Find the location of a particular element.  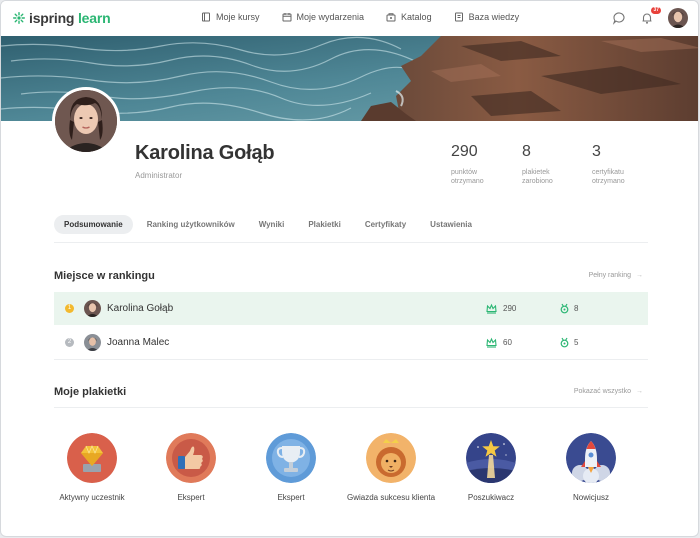

rank-points: 290 is located at coordinates (510, 308).